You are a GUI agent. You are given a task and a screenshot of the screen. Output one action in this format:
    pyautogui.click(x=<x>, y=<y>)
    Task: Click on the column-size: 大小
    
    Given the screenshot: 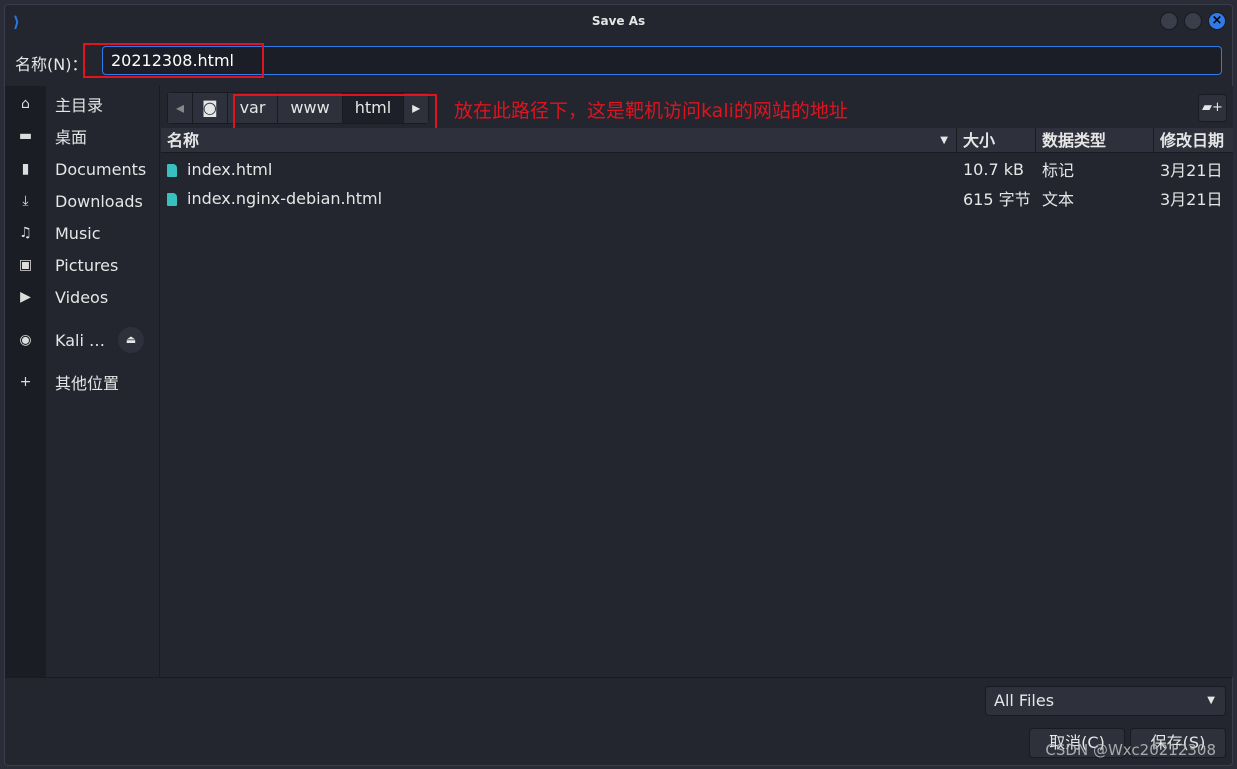 What is the action you would take?
    pyautogui.click(x=996, y=140)
    